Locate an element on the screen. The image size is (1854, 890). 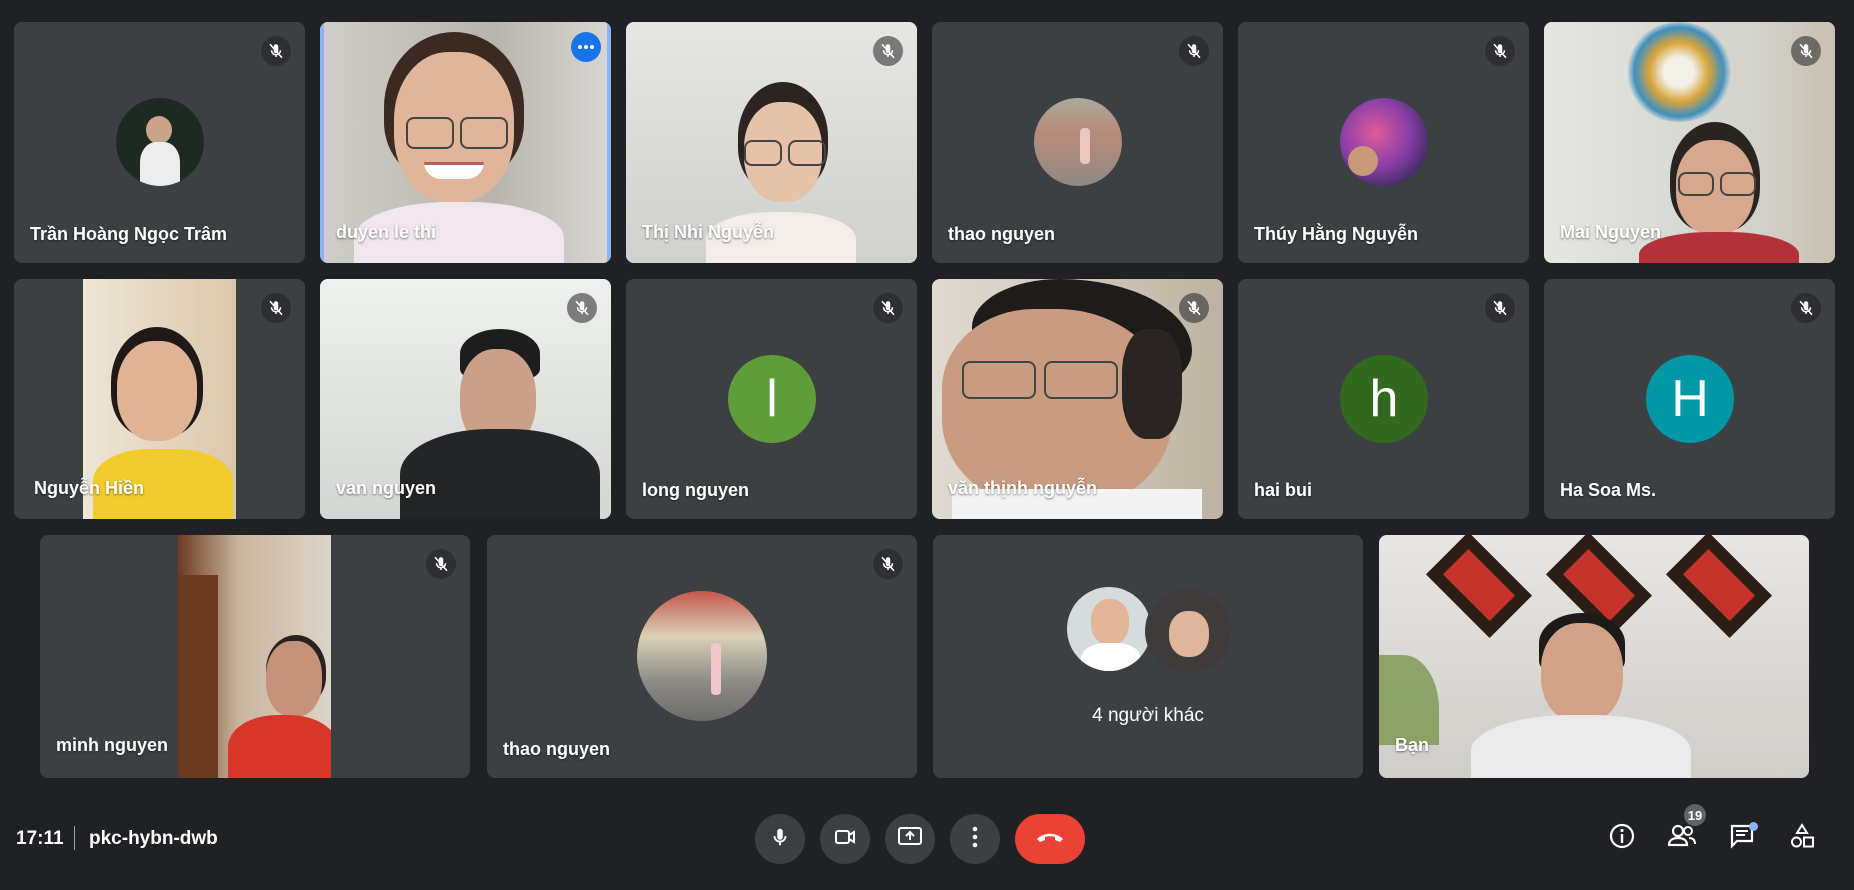
participant-tile: van nguyen is located at coordinates (465, 399).